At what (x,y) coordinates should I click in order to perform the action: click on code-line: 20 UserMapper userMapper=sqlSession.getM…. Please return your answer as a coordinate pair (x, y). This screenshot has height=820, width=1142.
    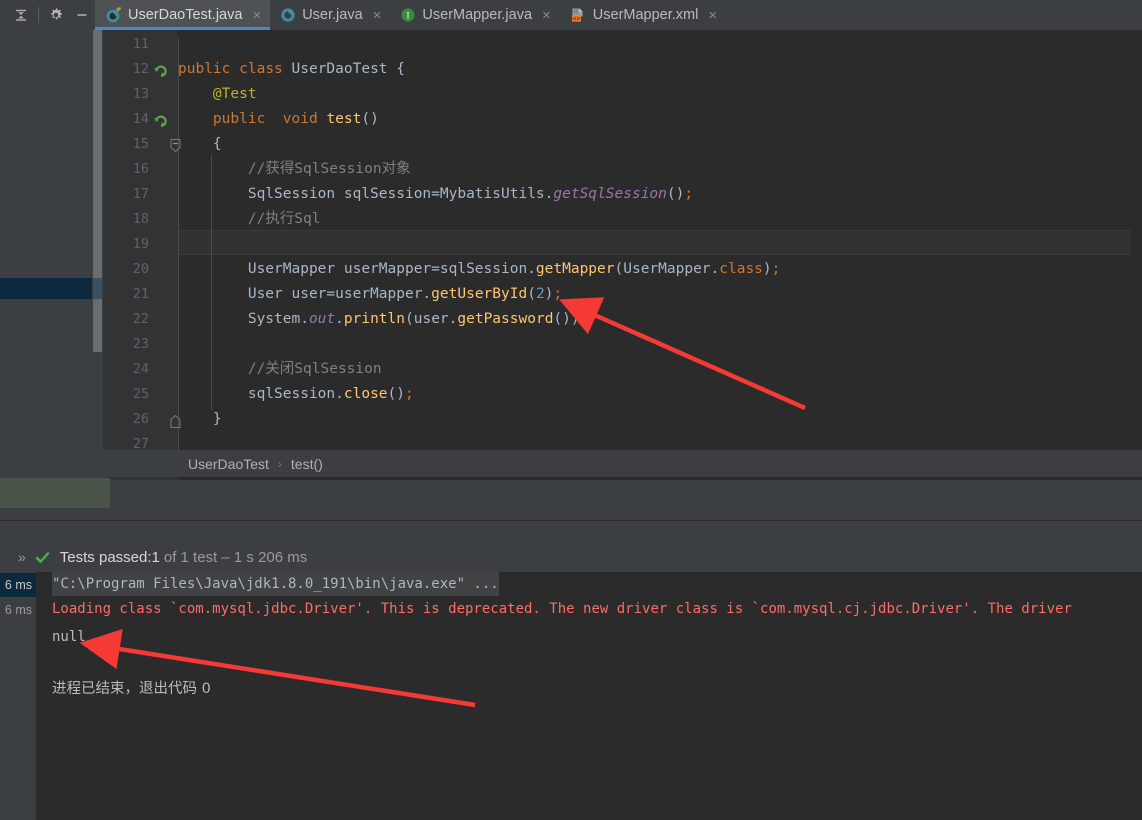
    Looking at the image, I should click on (622, 269).